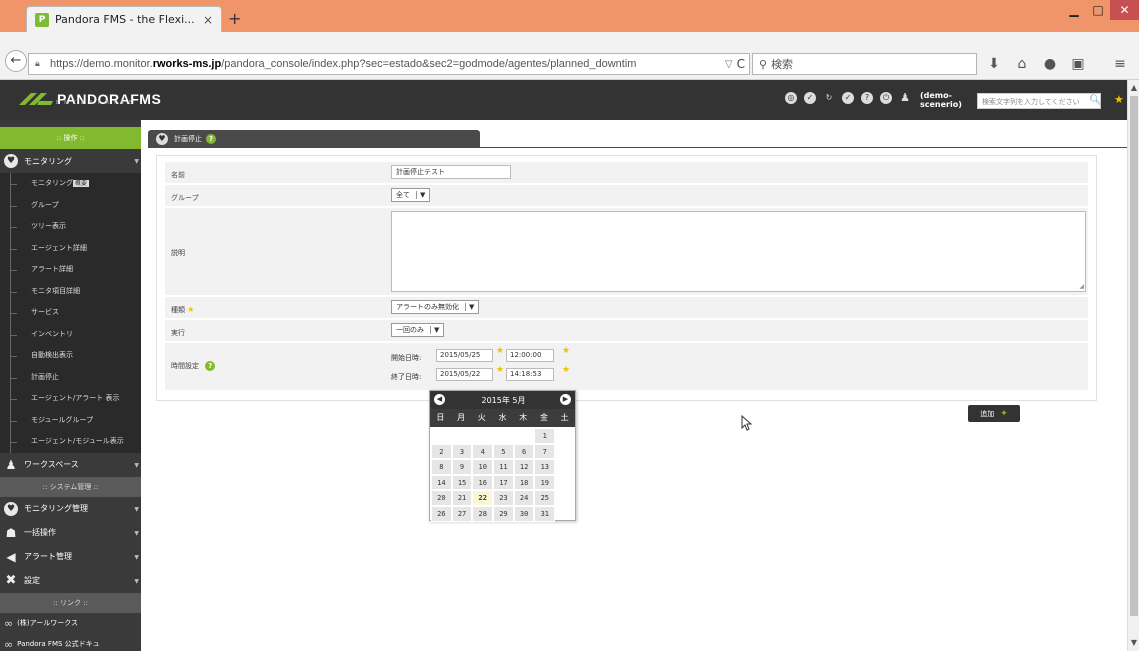 The image size is (1139, 651). Describe the element at coordinates (462, 451) in the screenshot. I see `day-cell: 3` at that location.